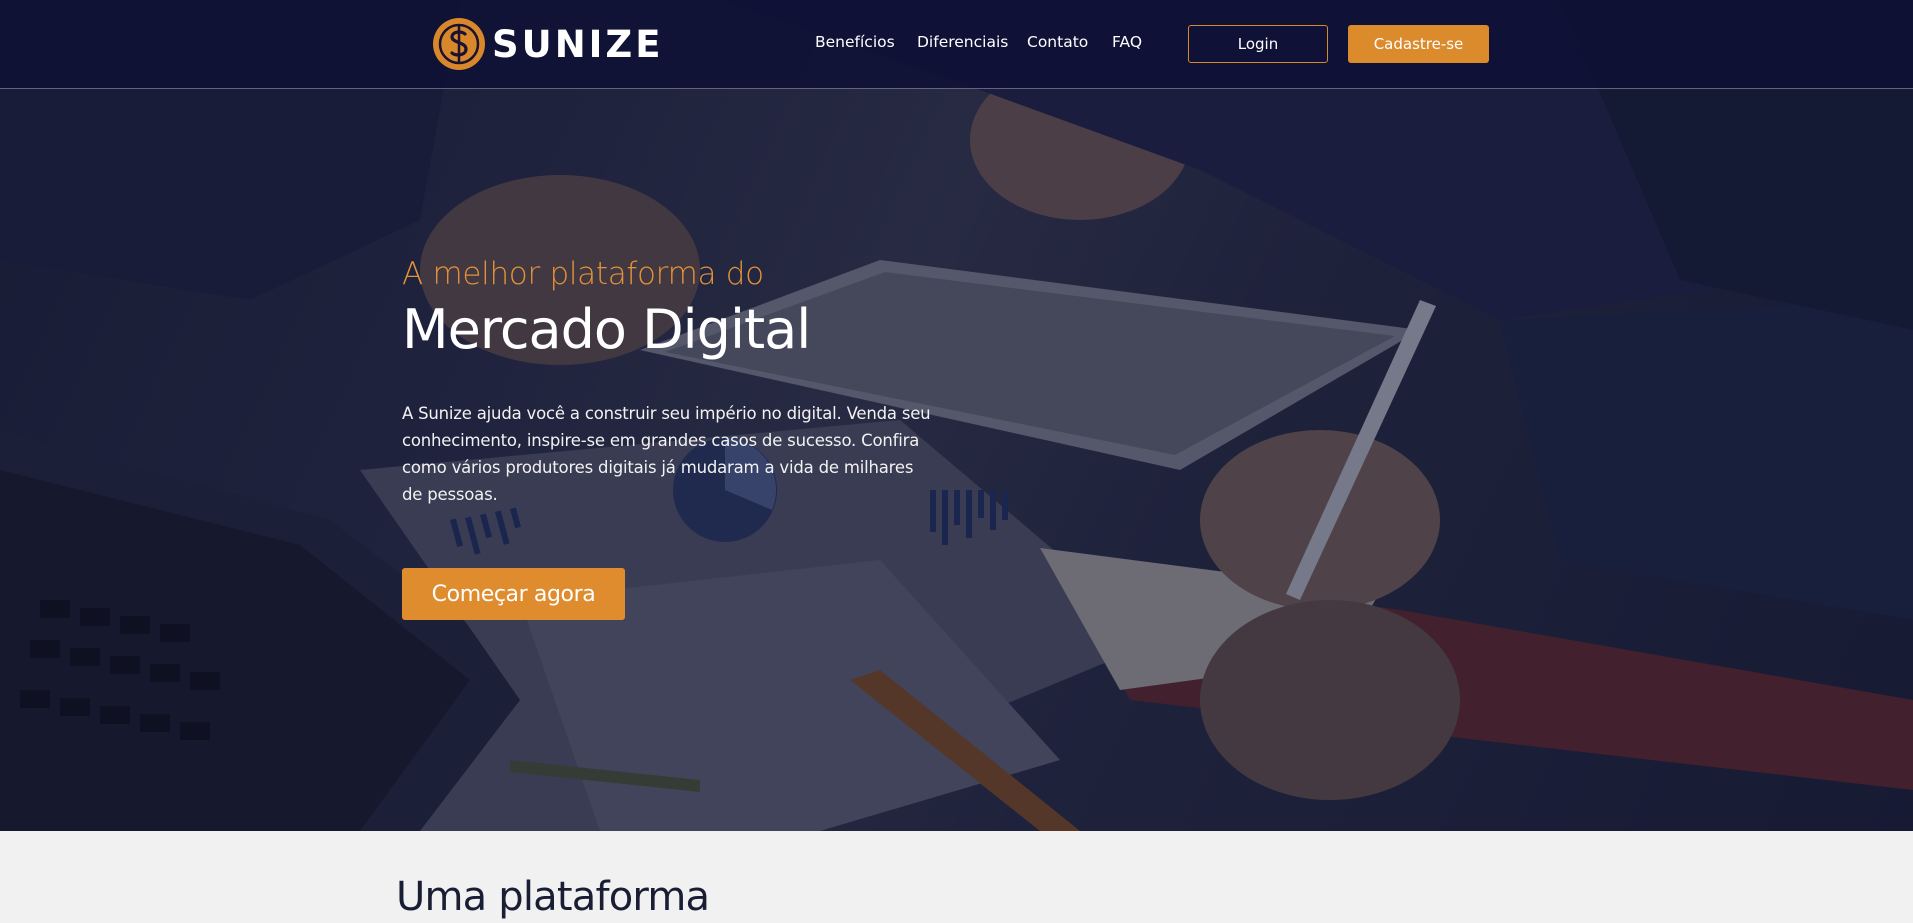  I want to click on hero-kicker: A melhor plataforma do, so click(583, 274).